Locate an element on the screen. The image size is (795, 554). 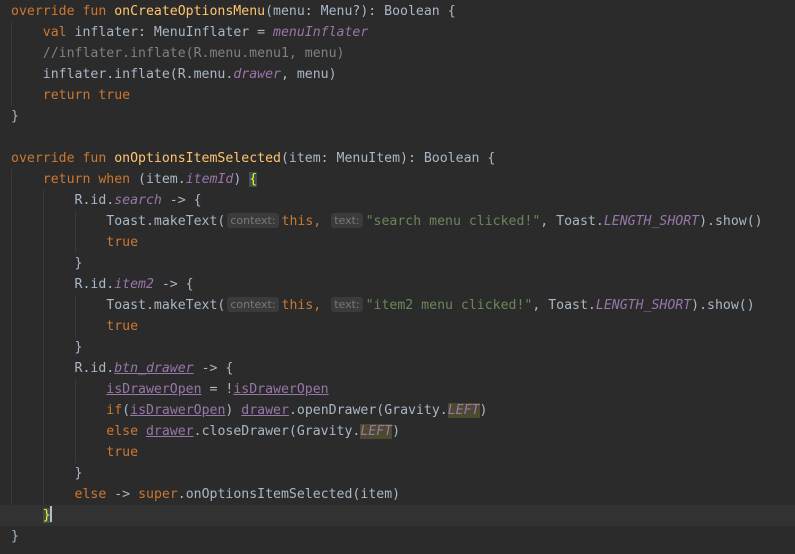
code-text: R.id.item2 -> { is located at coordinates (102, 284).